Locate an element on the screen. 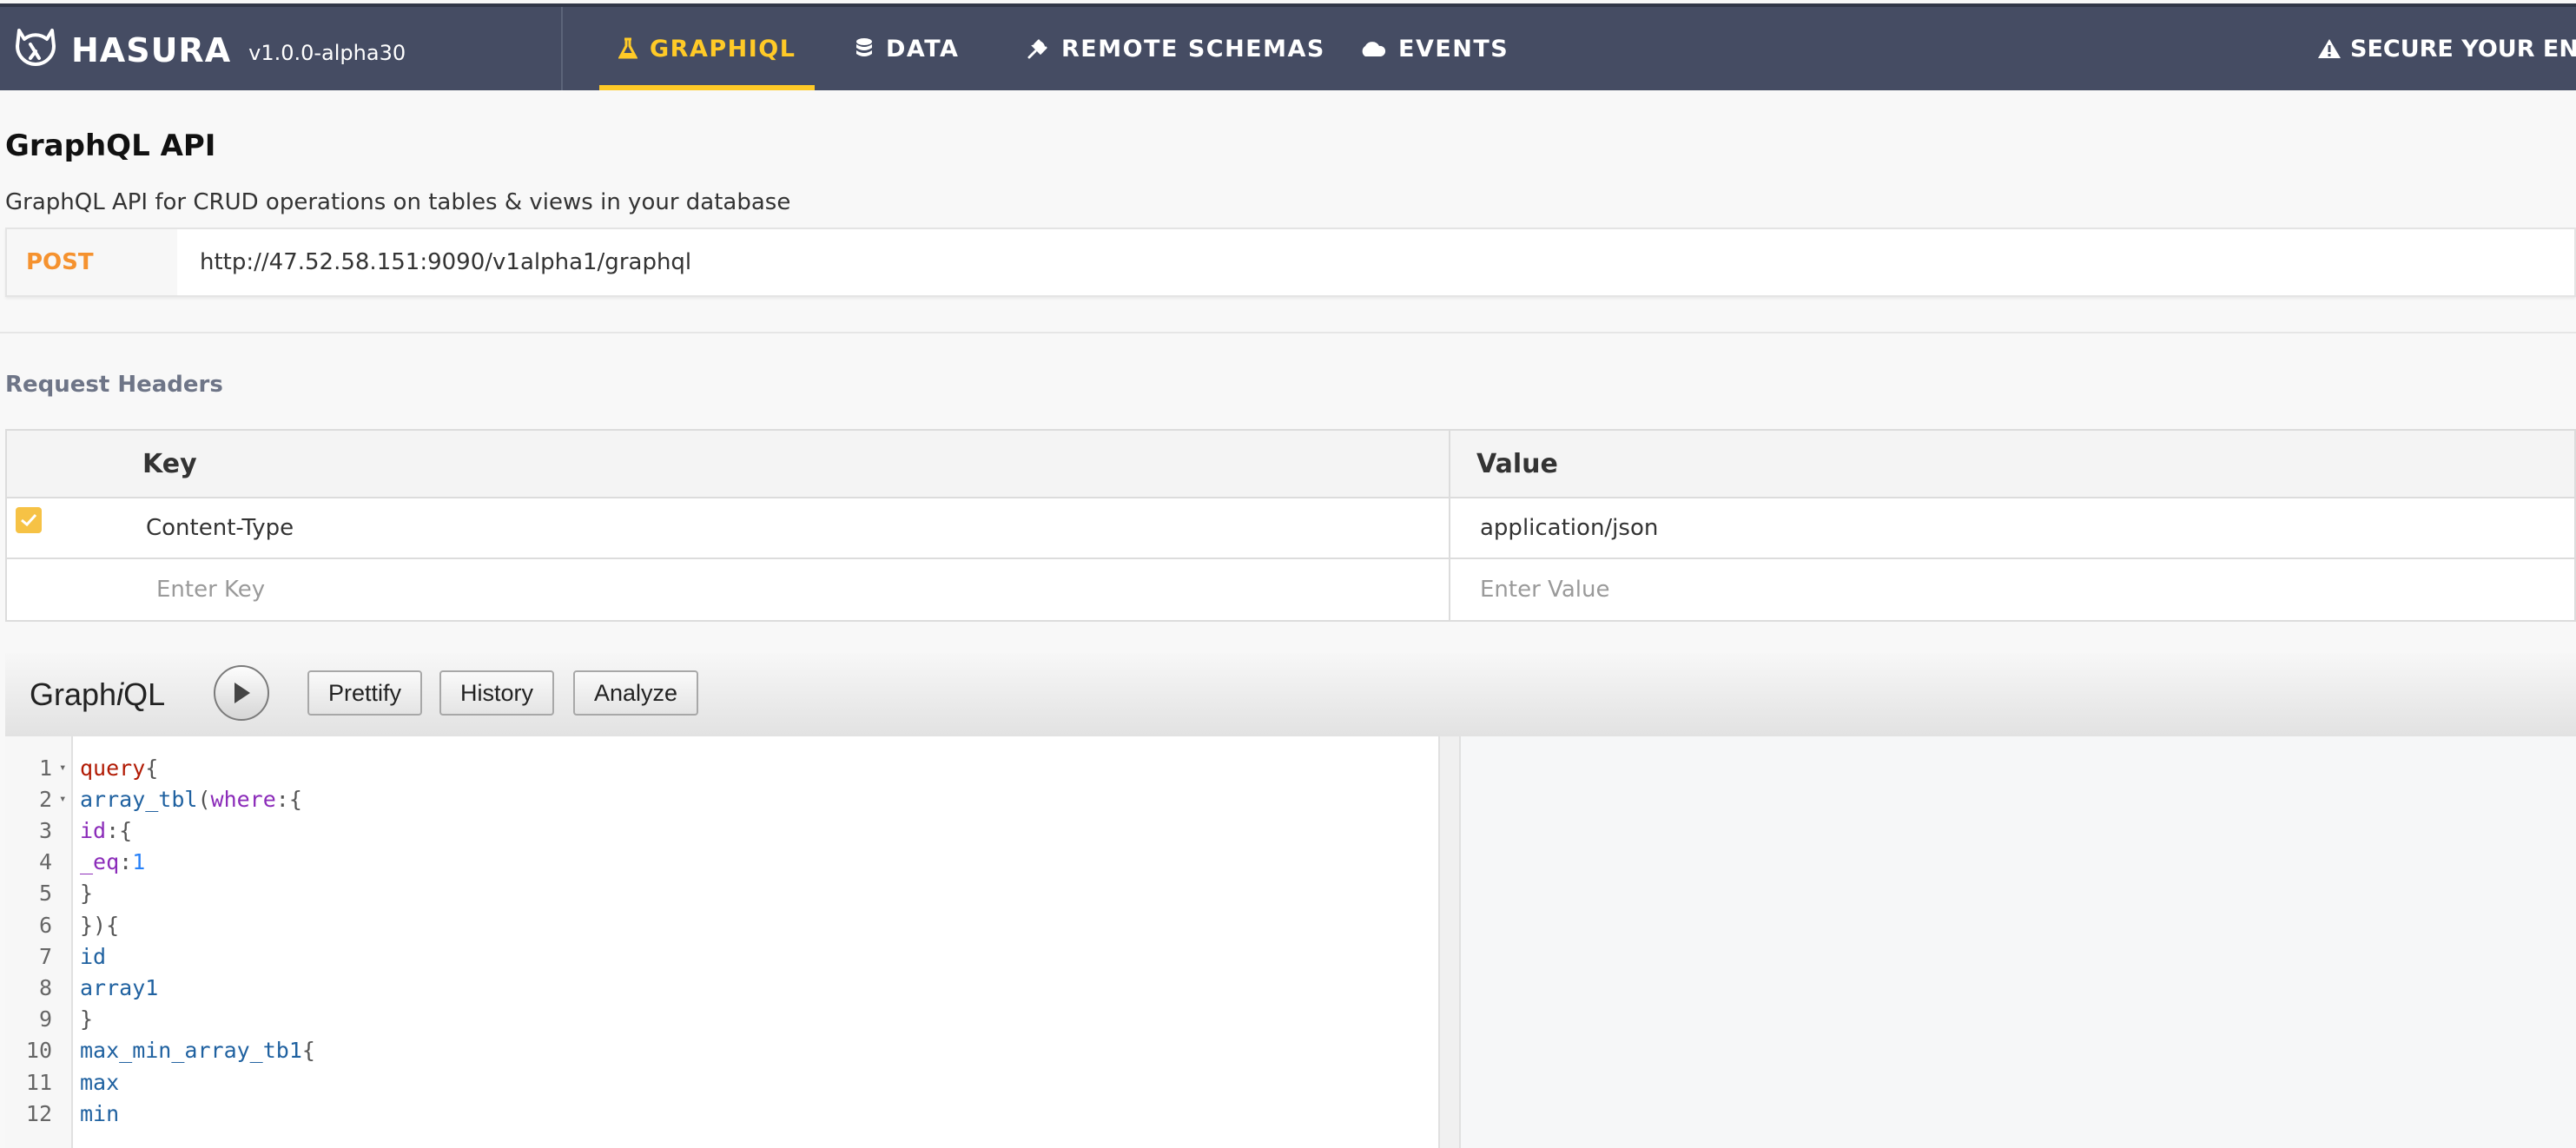  nav-divider is located at coordinates (562, 48).